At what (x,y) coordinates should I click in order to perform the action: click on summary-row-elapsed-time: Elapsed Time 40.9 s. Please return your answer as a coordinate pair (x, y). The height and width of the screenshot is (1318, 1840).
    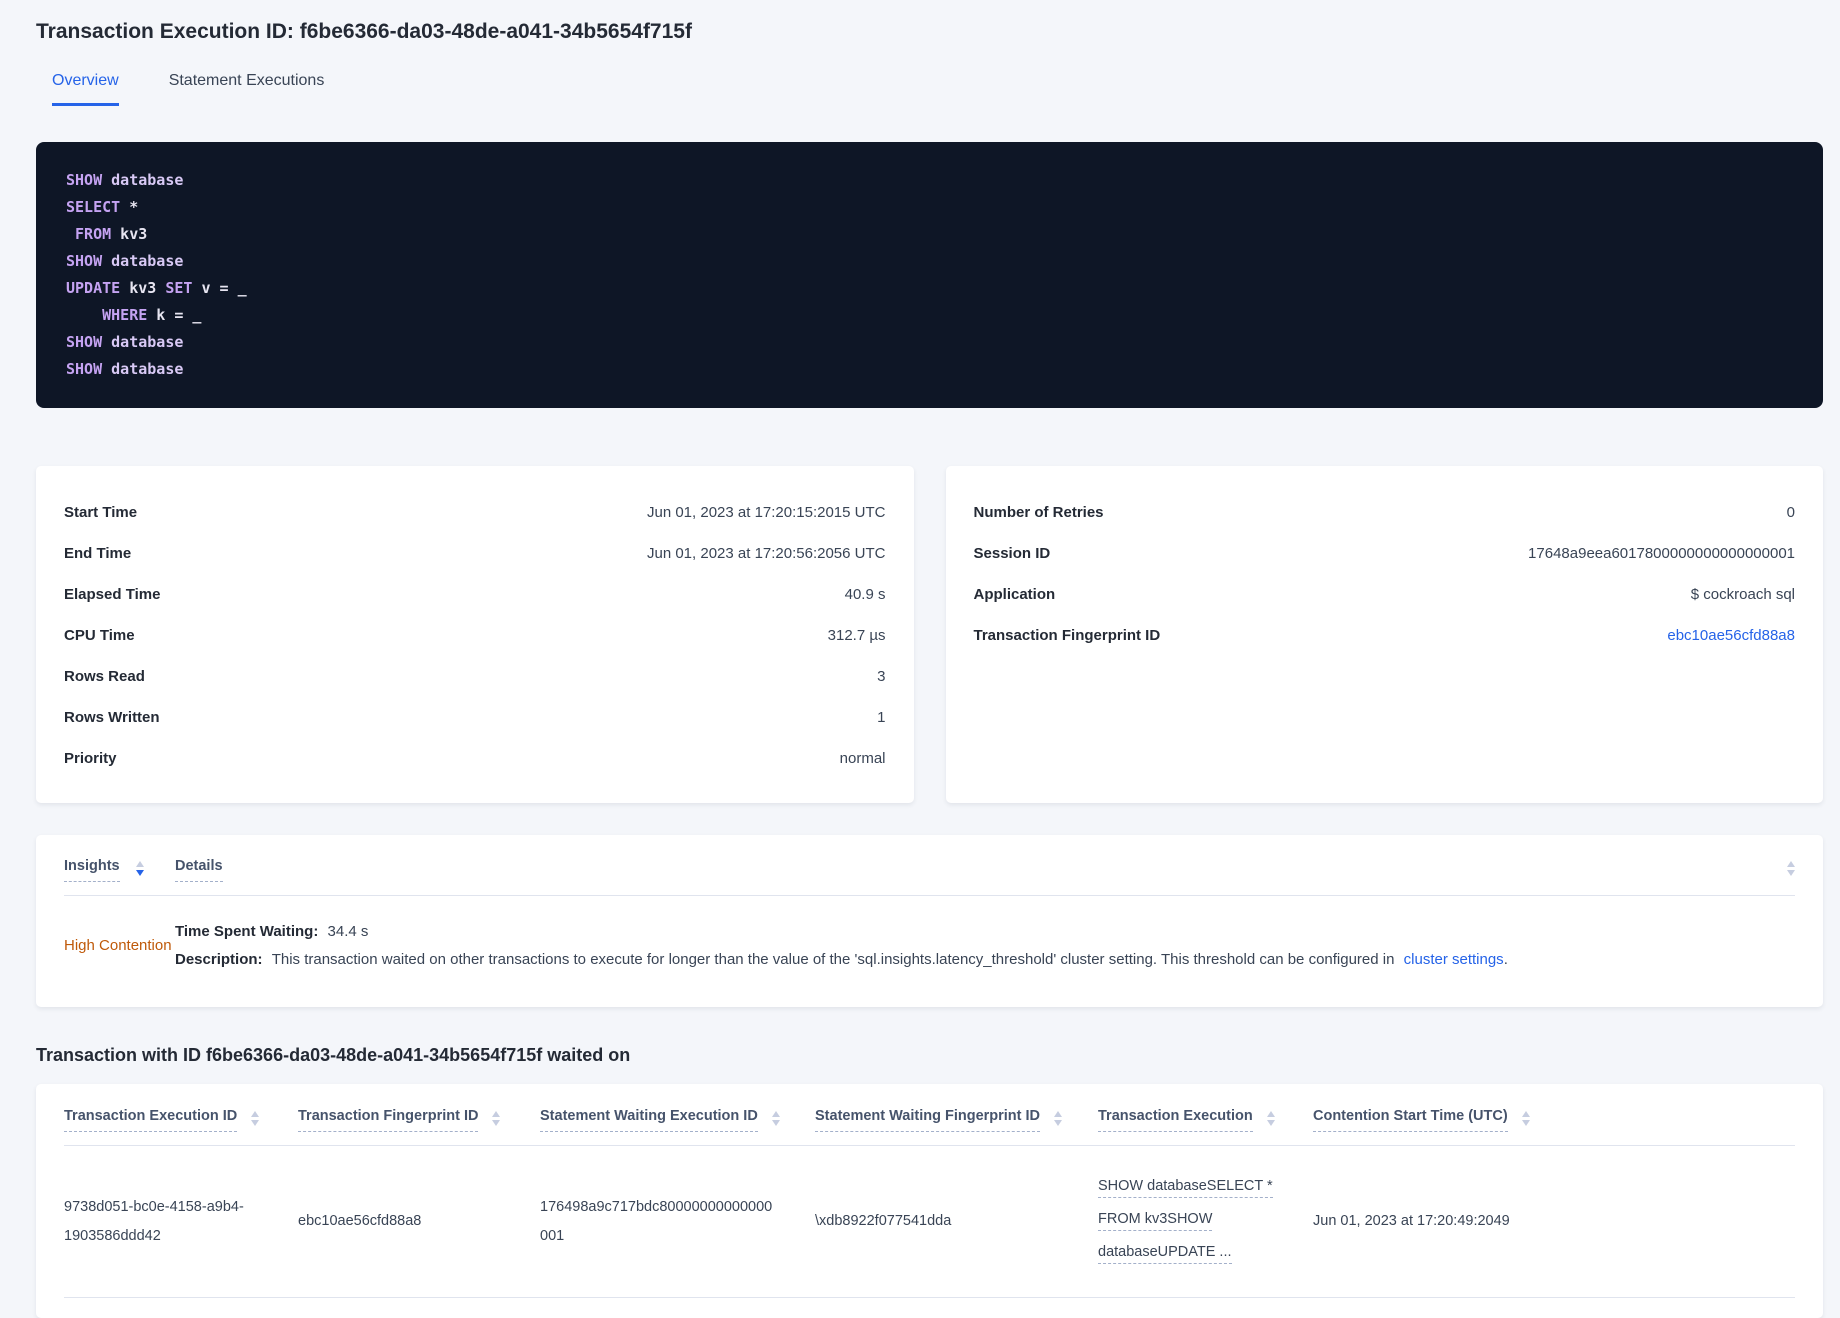
    Looking at the image, I should click on (475, 594).